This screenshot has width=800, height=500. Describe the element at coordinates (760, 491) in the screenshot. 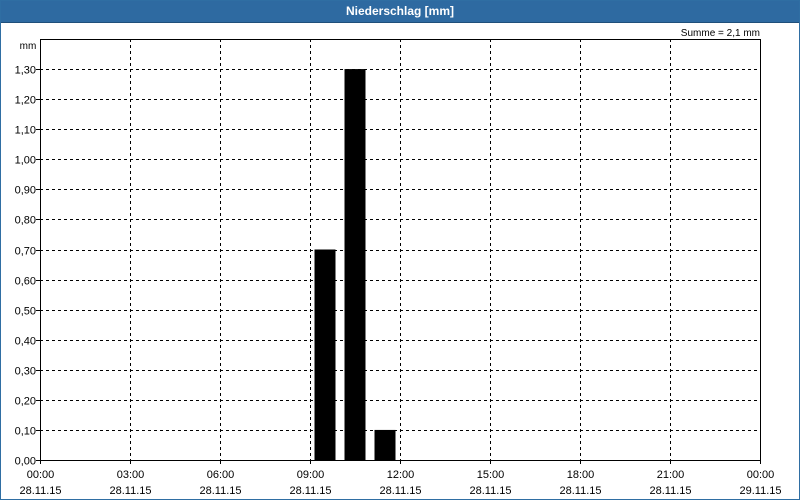

I see `x-tick-date: 29.11.15` at that location.